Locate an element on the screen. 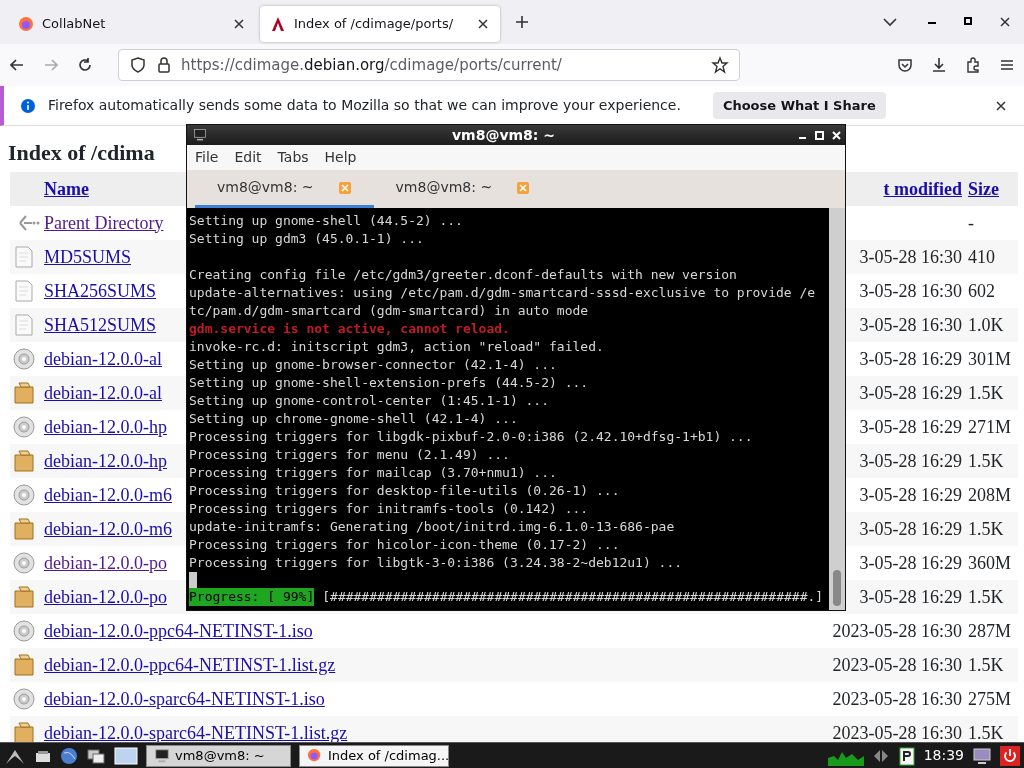 The width and height of the screenshot is (1024, 768). column-header-link: t modified is located at coordinates (922, 189).